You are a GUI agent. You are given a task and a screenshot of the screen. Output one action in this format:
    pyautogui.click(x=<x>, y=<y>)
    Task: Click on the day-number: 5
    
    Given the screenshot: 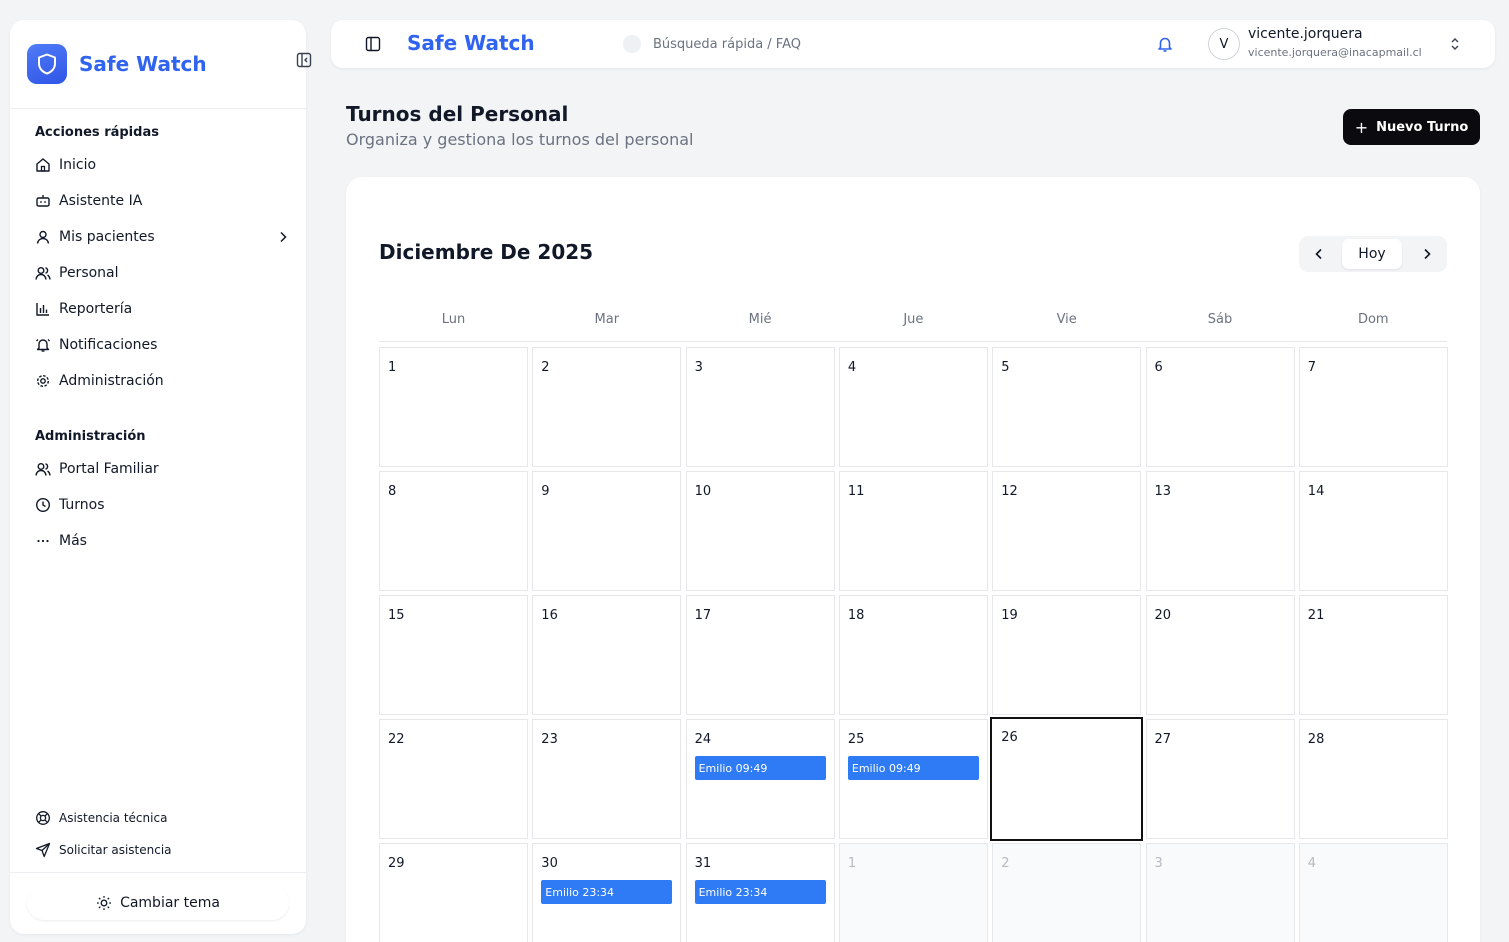 What is the action you would take?
    pyautogui.click(x=1005, y=367)
    